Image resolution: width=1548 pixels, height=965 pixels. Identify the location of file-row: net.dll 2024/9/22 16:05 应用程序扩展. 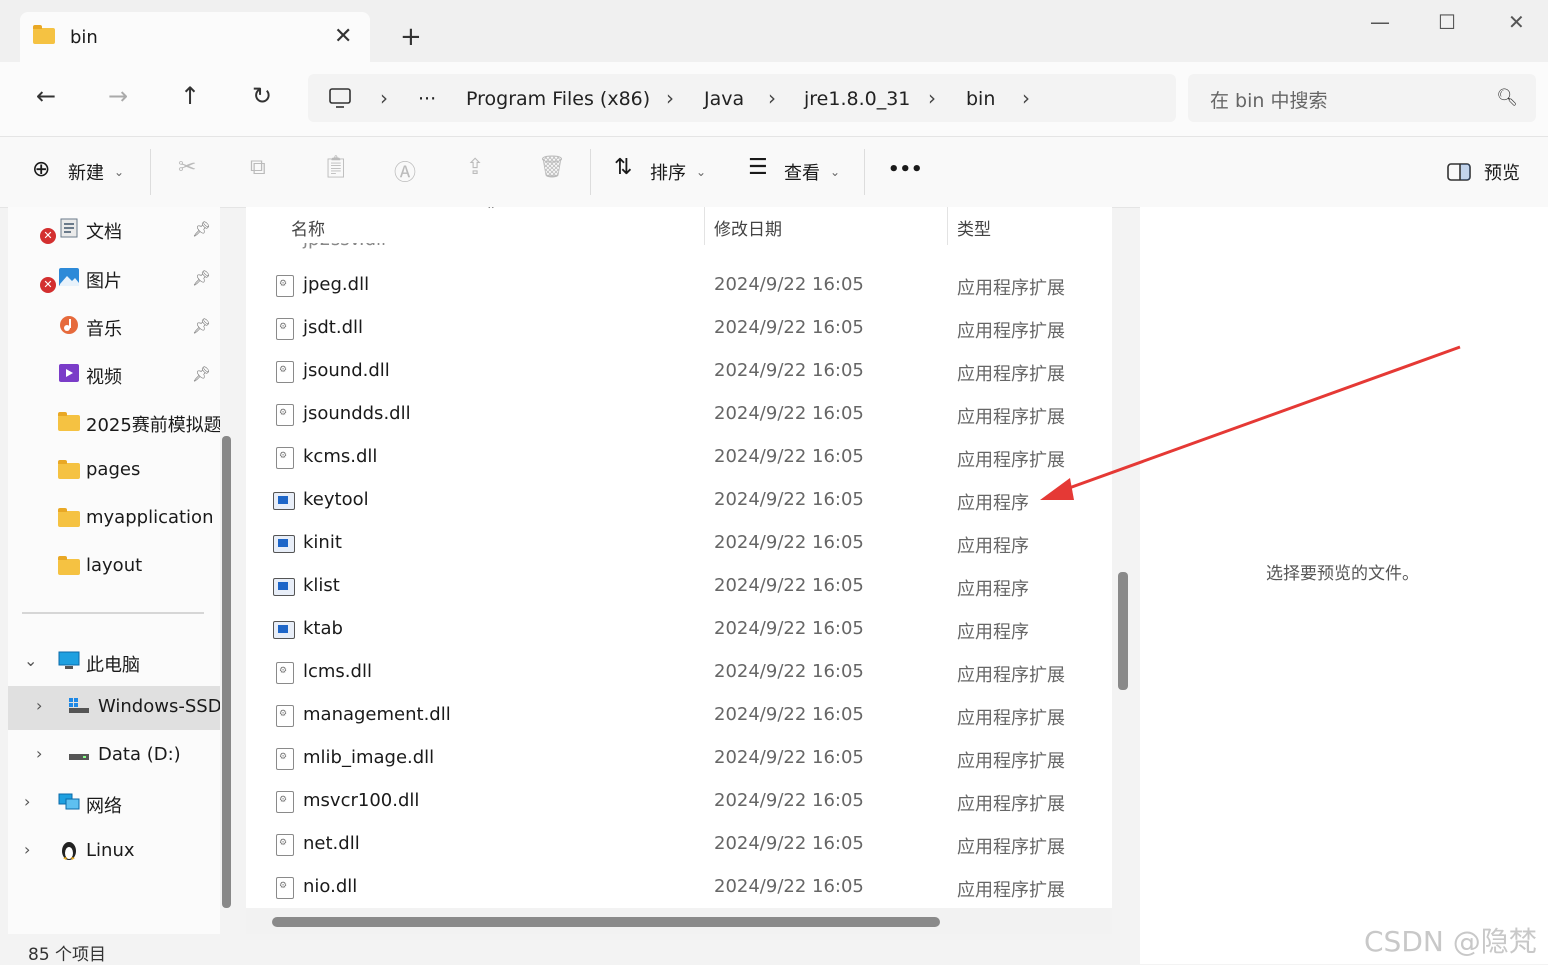
(679, 844).